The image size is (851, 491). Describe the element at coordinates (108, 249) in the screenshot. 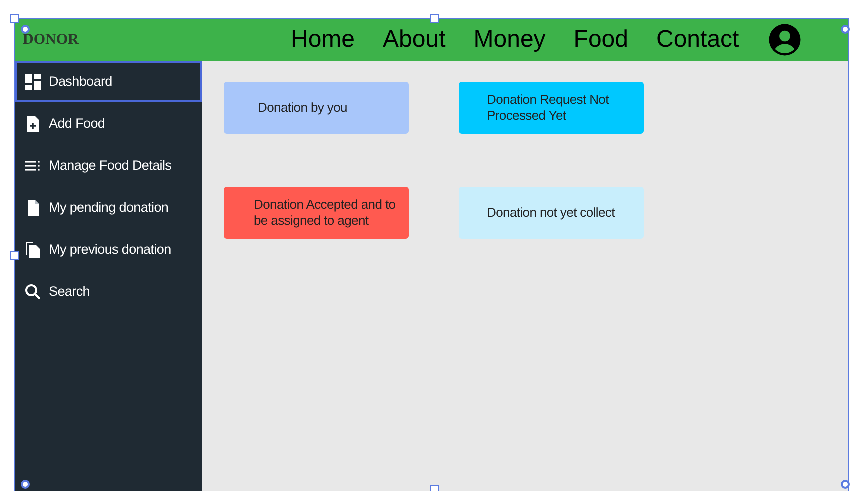

I see `sidebar-item: My previous donation` at that location.